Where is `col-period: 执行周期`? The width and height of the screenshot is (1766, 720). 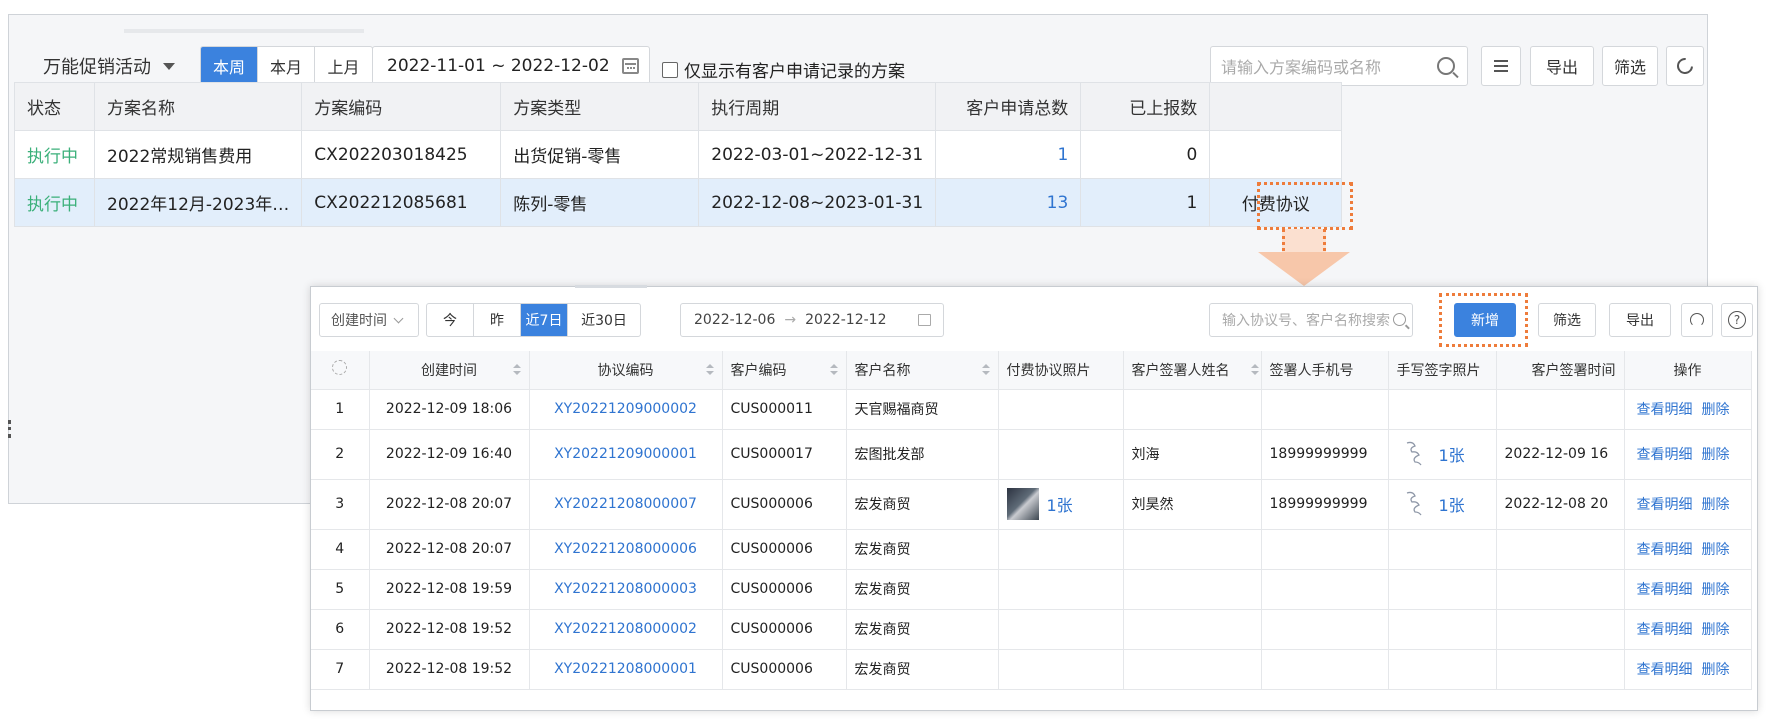
col-period: 执行周期 is located at coordinates (817, 106).